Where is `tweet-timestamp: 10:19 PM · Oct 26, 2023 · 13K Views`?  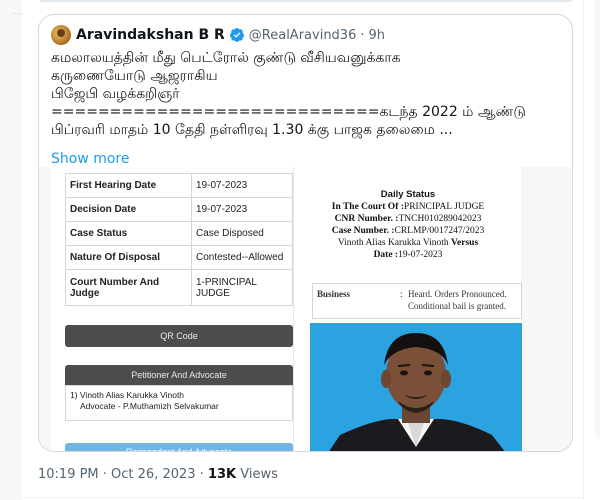 tweet-timestamp: 10:19 PM · Oct 26, 2023 · 13K Views is located at coordinates (158, 474).